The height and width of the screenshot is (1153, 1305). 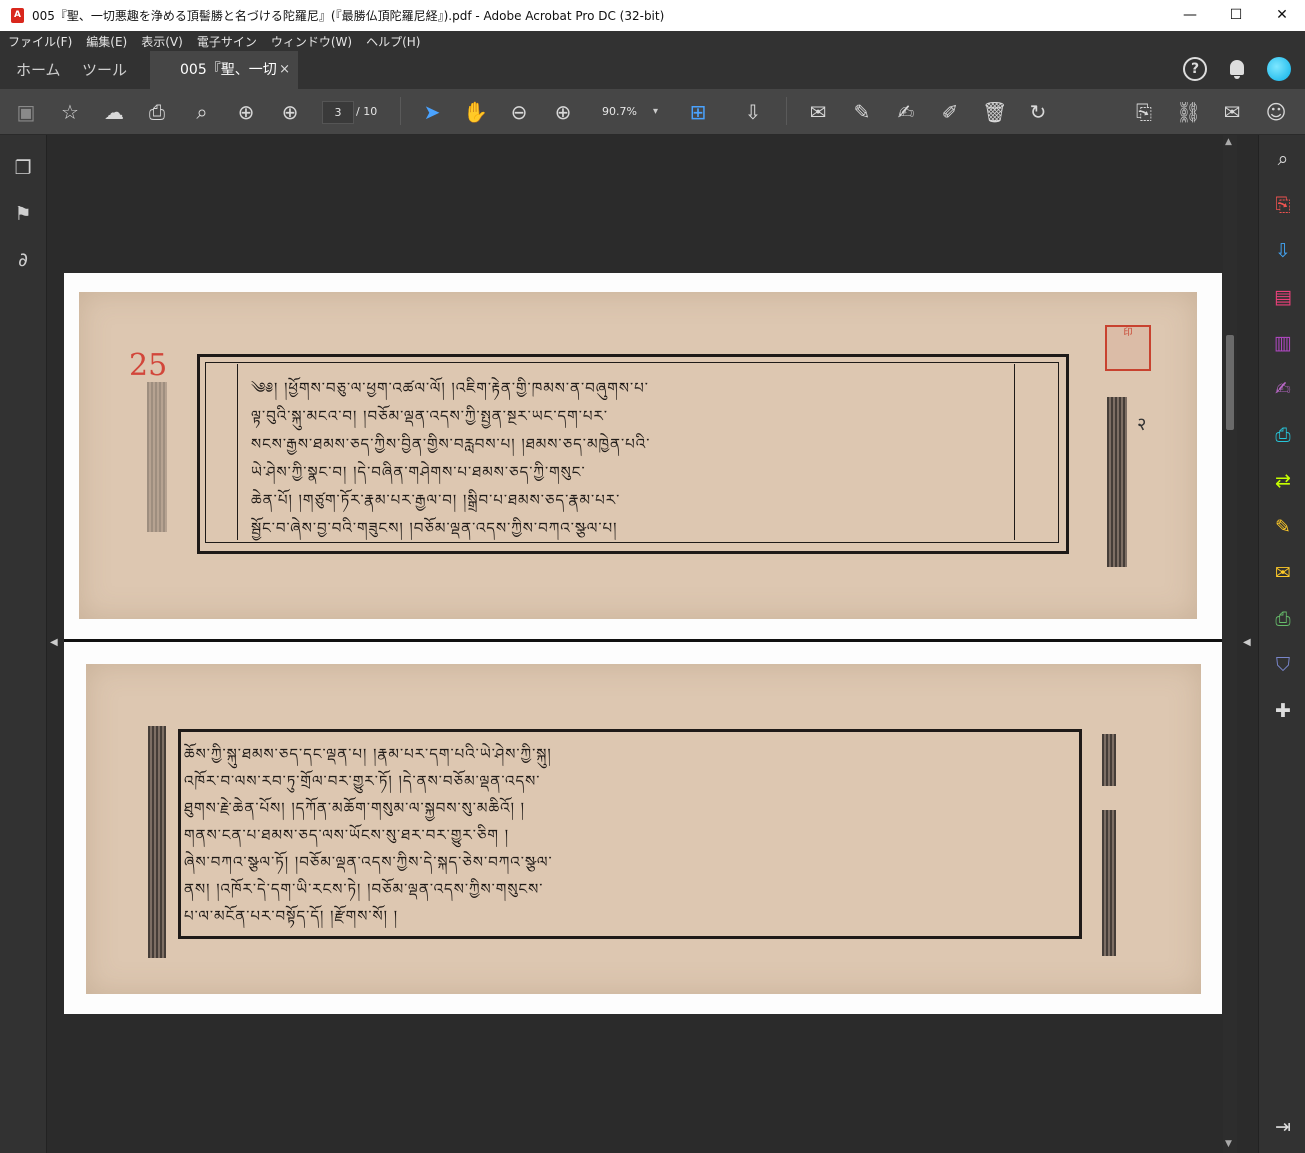 What do you see at coordinates (17, 15) in the screenshot?
I see `acrobat-app-icon: A` at bounding box center [17, 15].